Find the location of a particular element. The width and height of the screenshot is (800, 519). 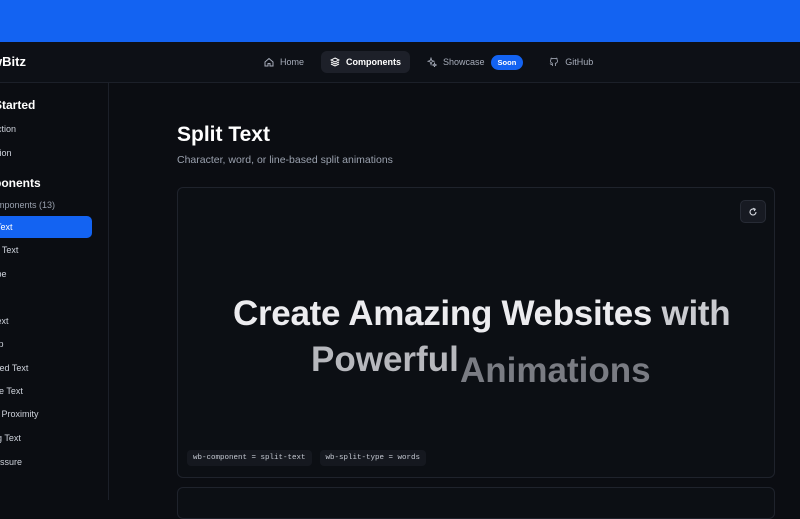

github-icon is located at coordinates (554, 61).